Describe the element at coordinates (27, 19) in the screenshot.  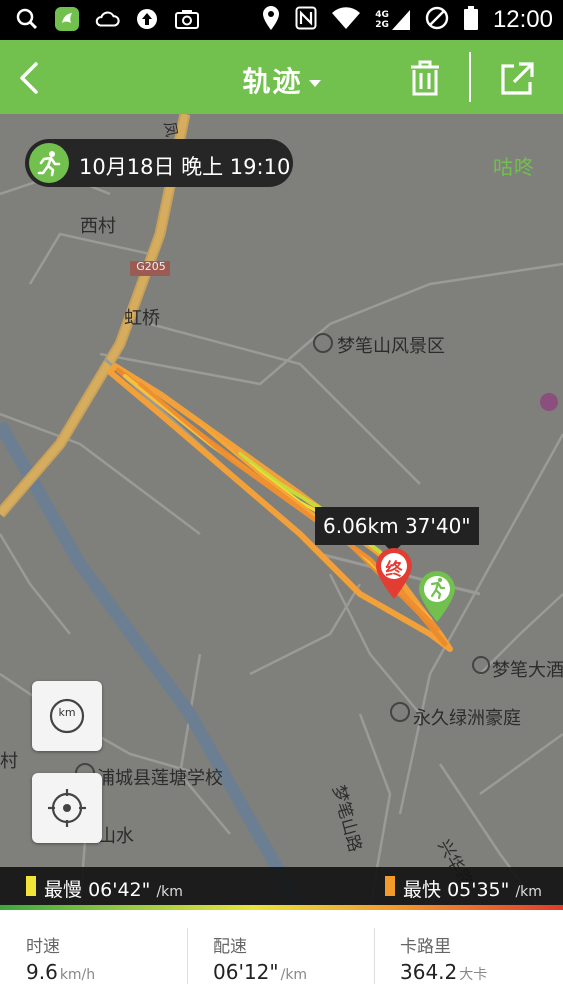
I see `search-icon` at that location.